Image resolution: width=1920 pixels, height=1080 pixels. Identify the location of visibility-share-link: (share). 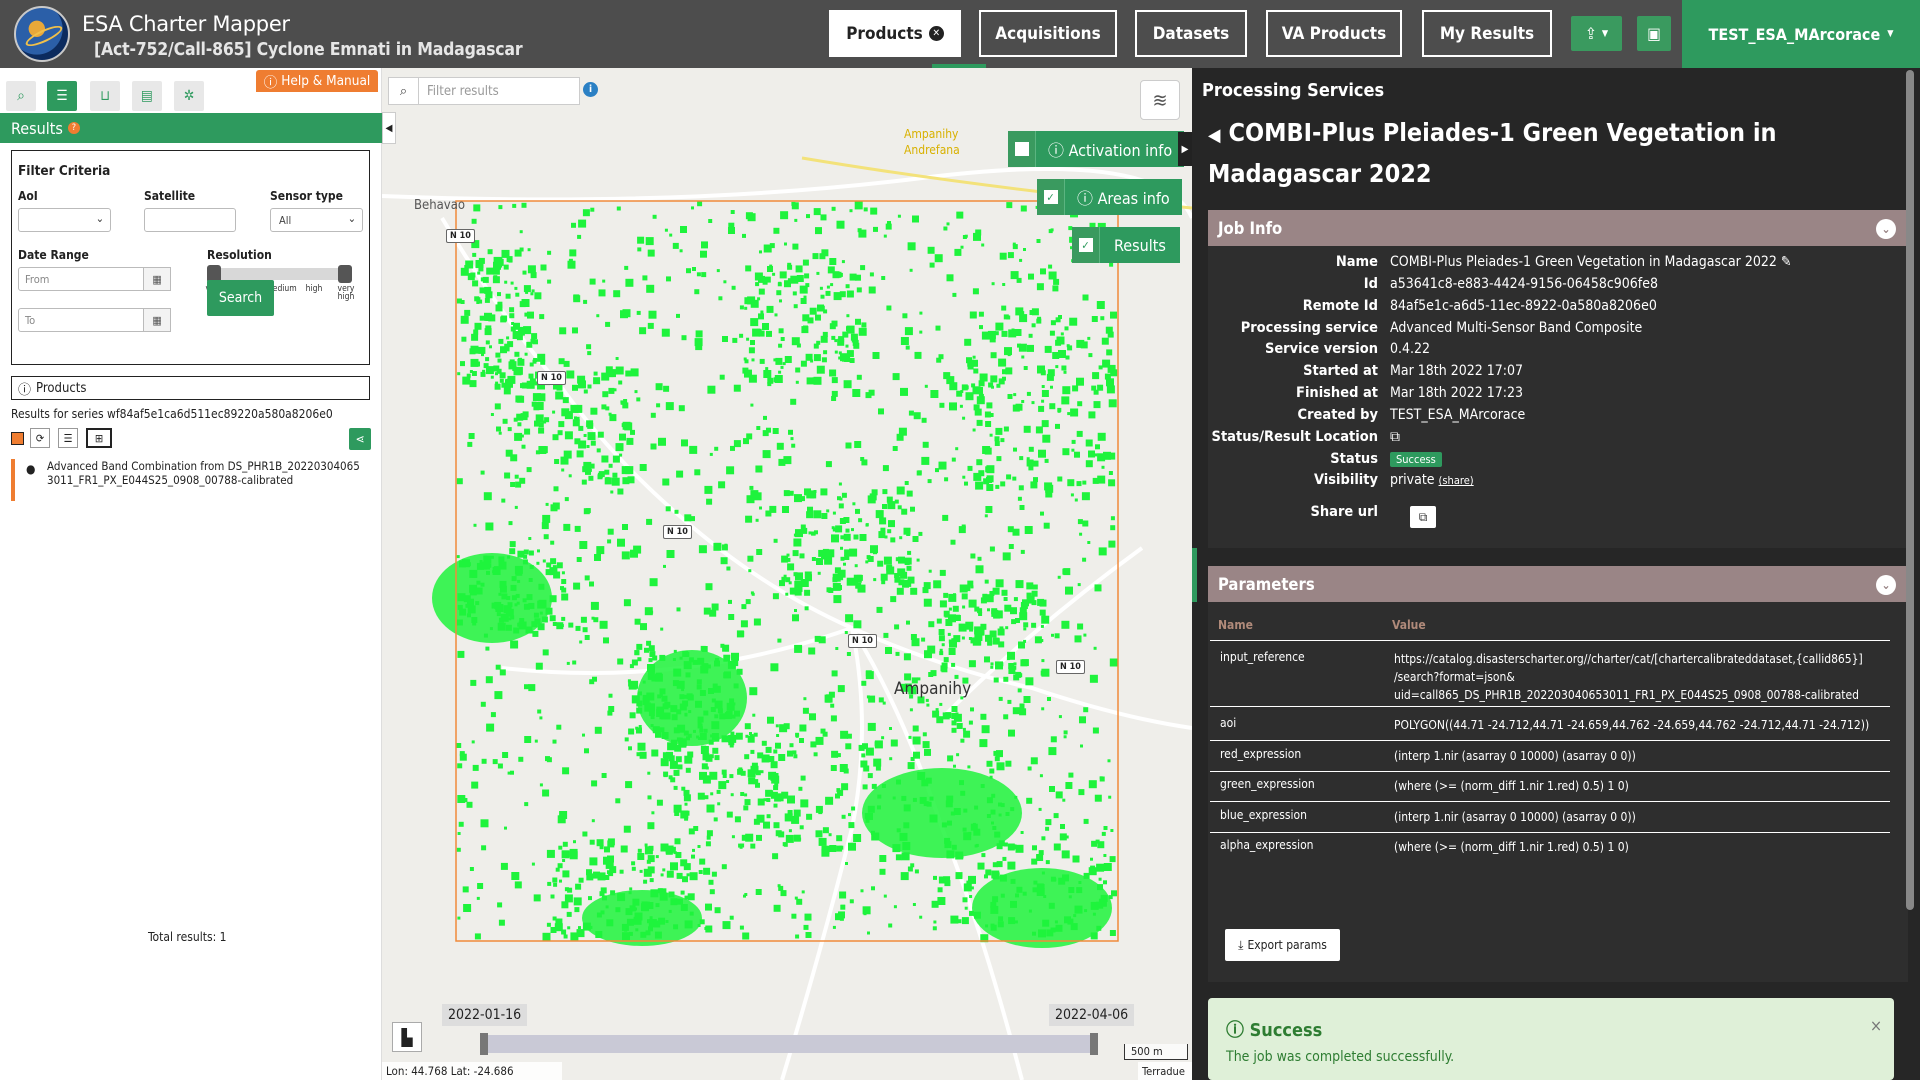
(1456, 480).